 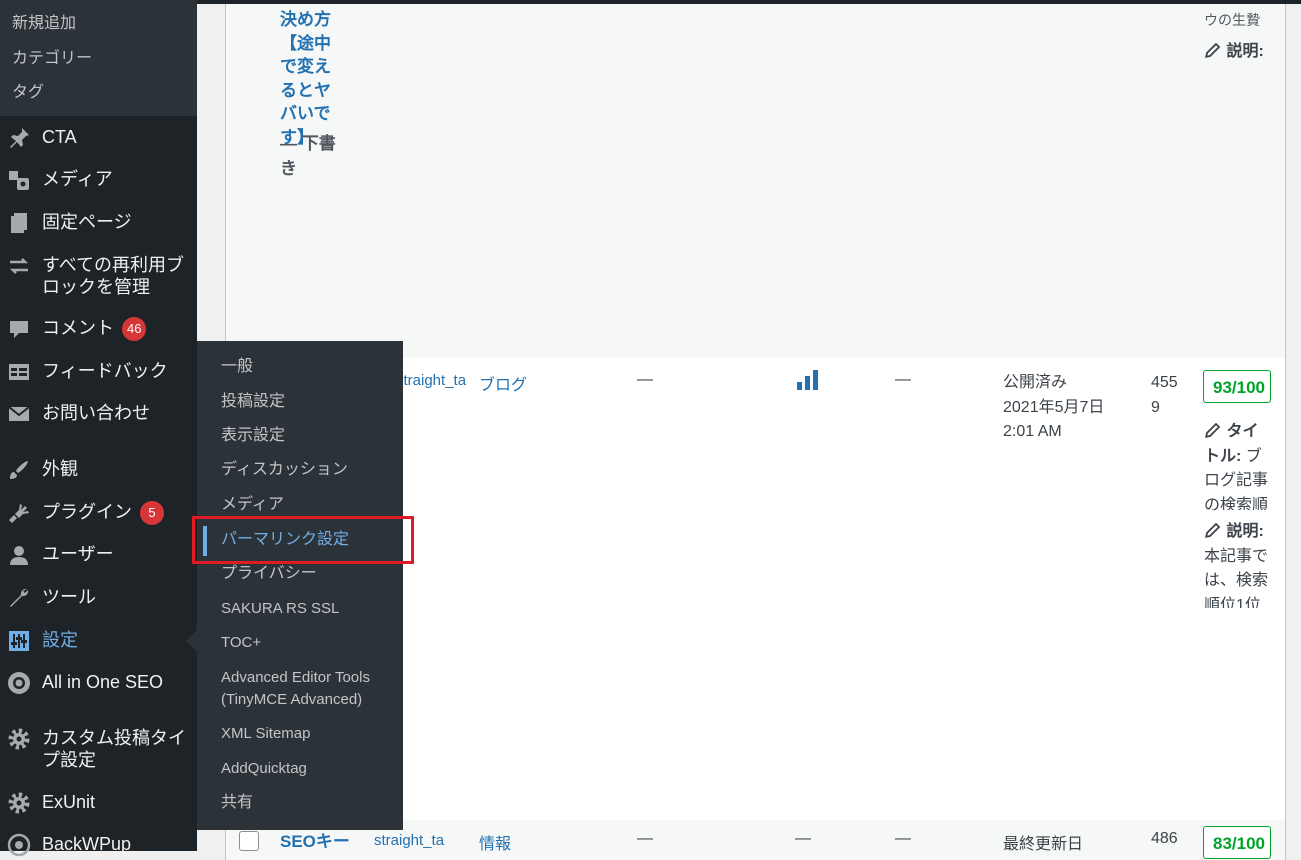 What do you see at coordinates (19, 180) in the screenshot?
I see `media-icon` at bounding box center [19, 180].